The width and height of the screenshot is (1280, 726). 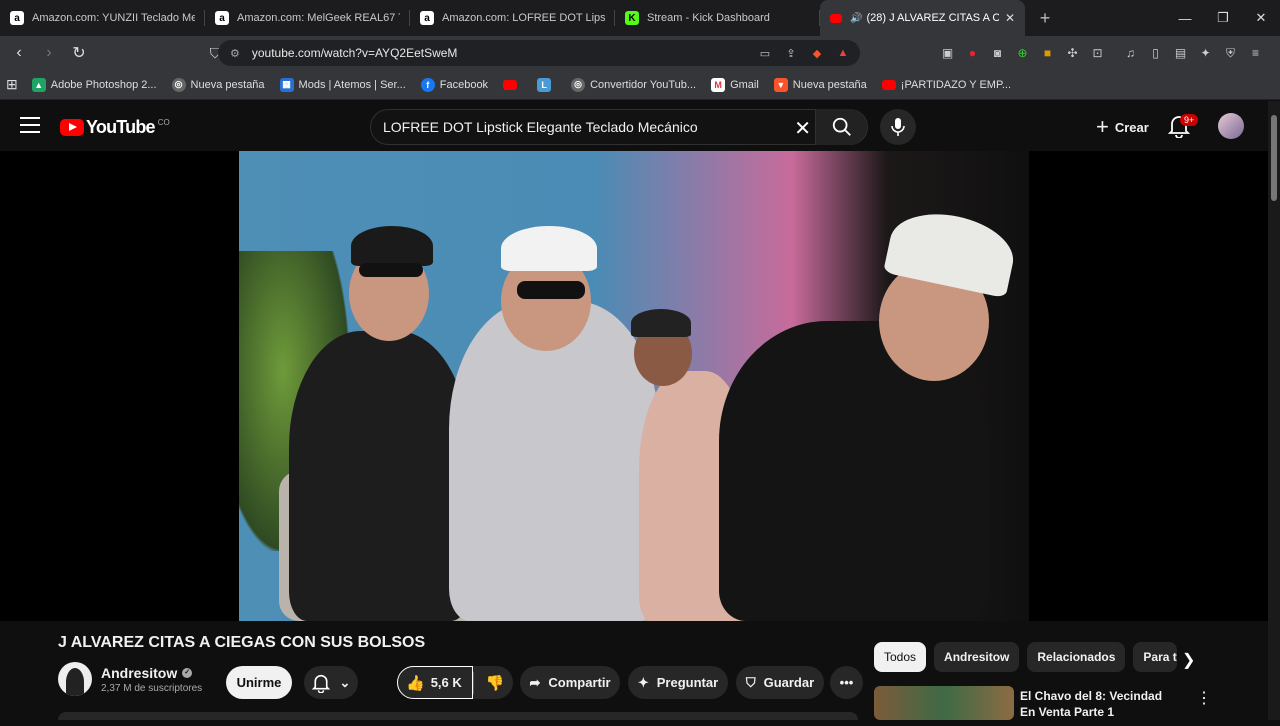 I want to click on back-icon: ‹, so click(x=19, y=53).